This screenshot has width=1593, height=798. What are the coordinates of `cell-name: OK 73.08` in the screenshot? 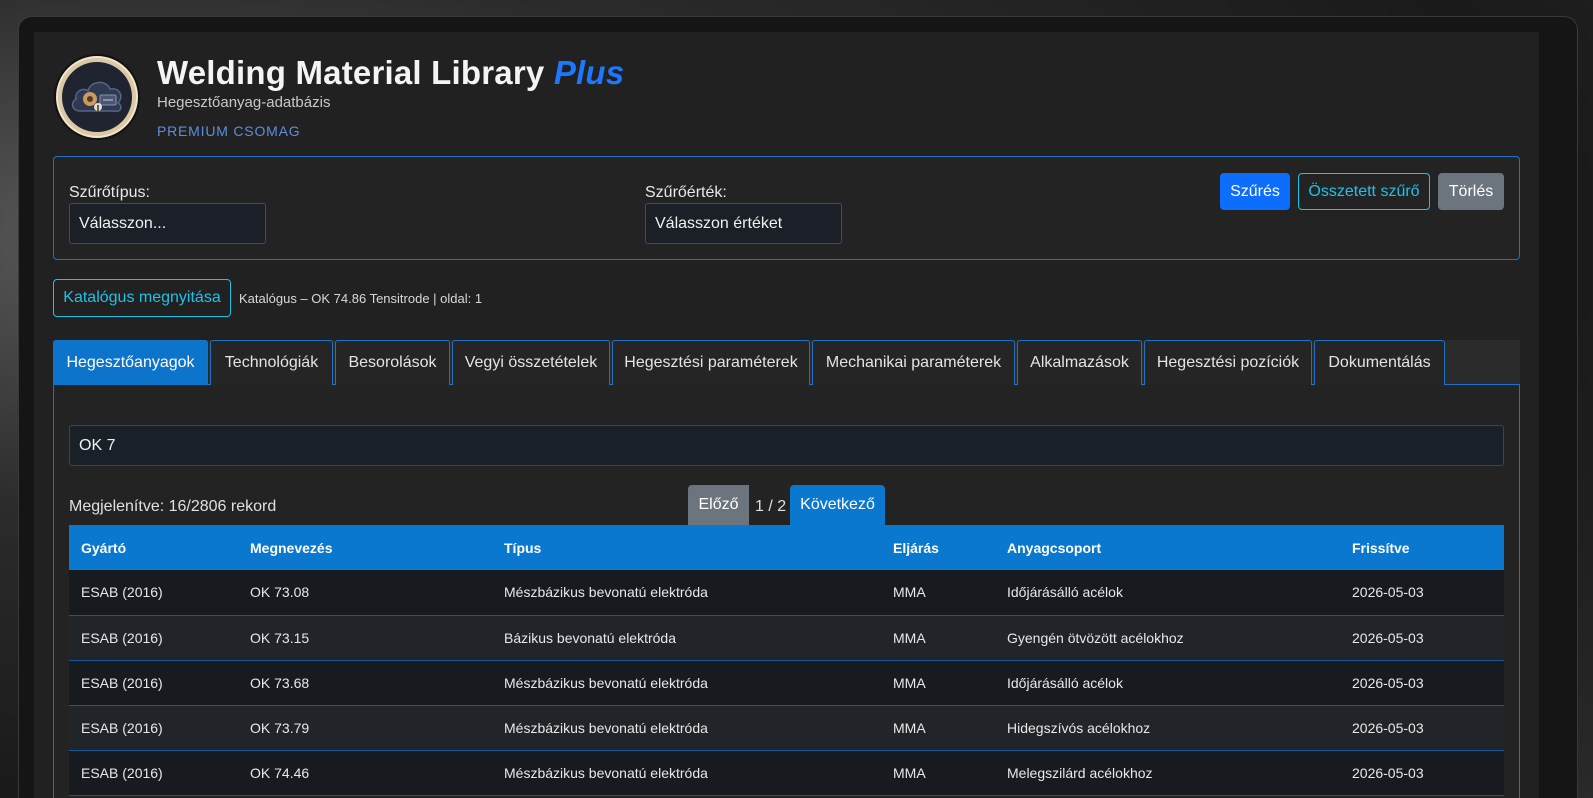 It's located at (280, 592).